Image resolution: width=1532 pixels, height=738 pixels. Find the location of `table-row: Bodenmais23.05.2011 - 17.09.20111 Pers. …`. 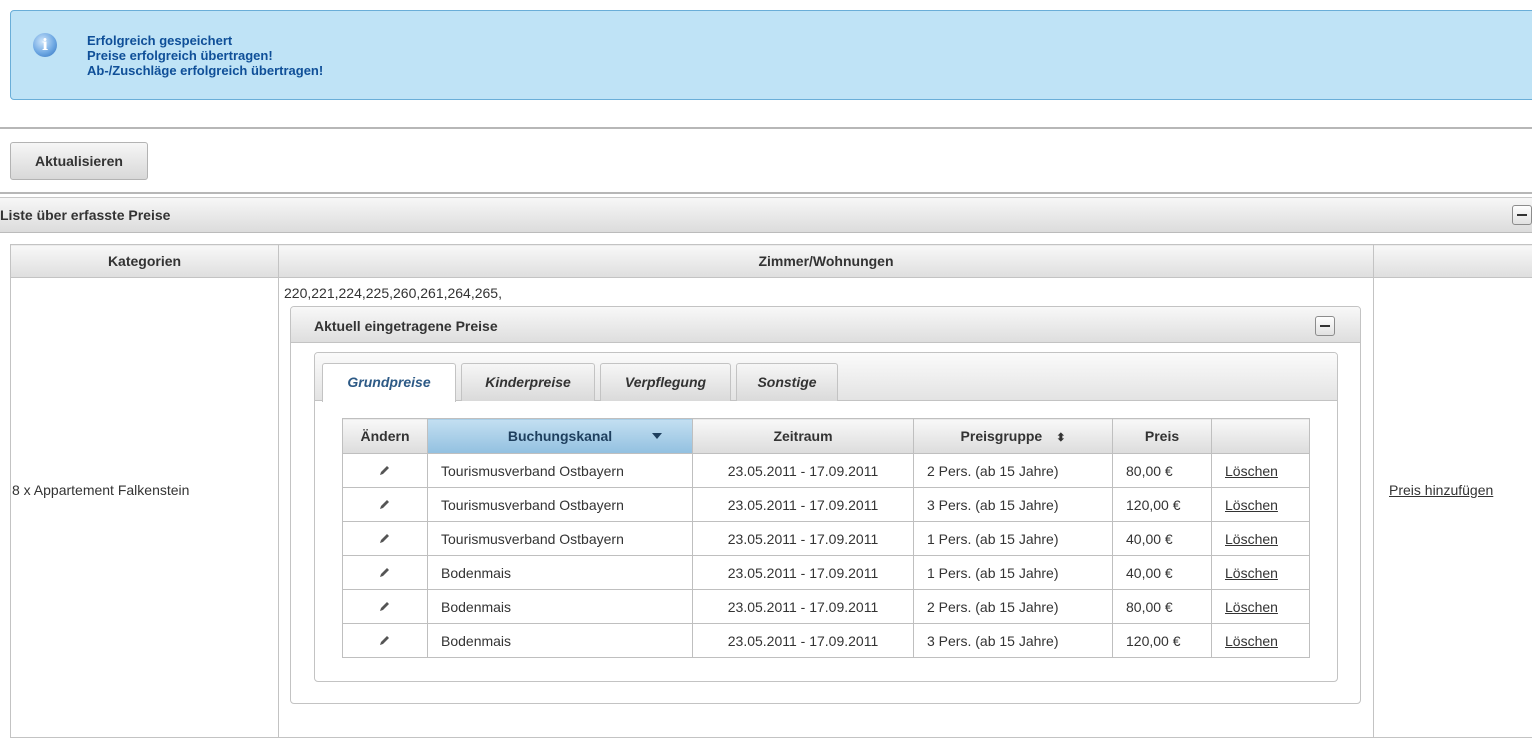

table-row: Bodenmais23.05.2011 - 17.09.20111 Pers. … is located at coordinates (826, 573).